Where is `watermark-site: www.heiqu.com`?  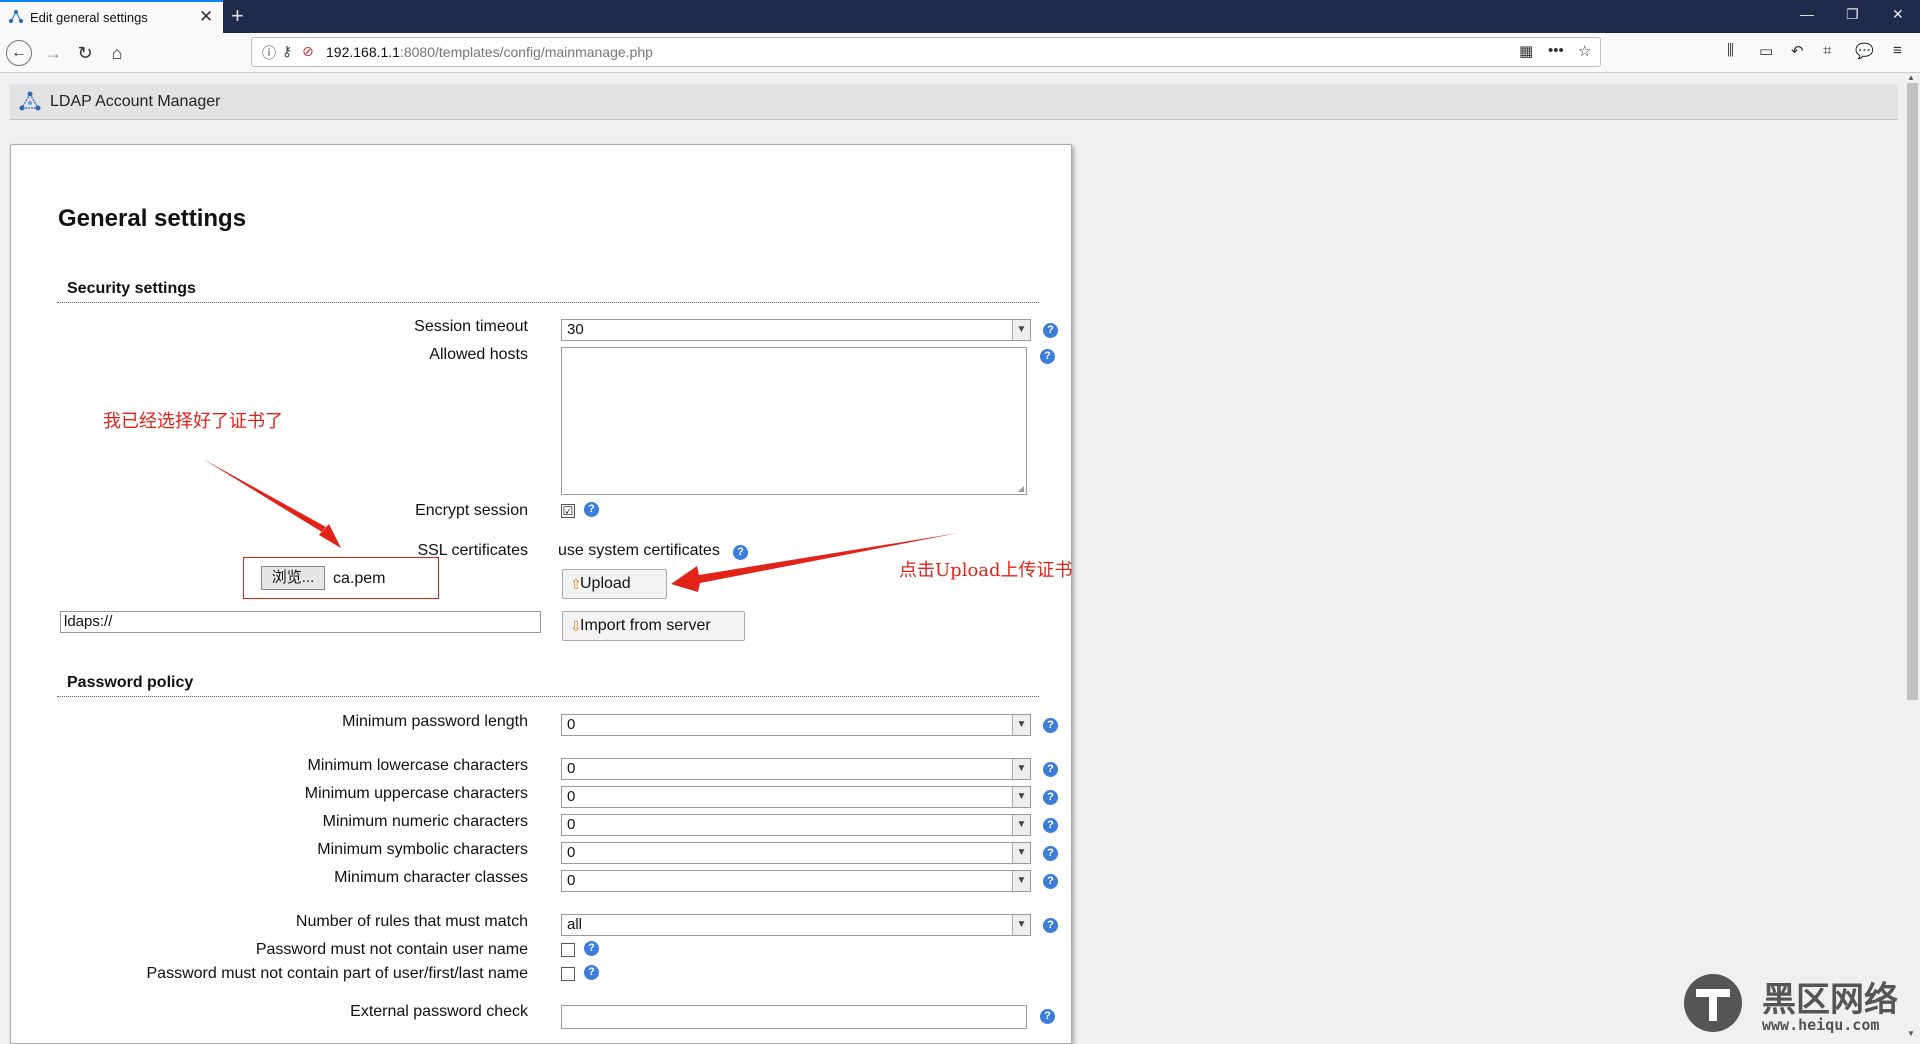 watermark-site: www.heiqu.com is located at coordinates (1821, 1025).